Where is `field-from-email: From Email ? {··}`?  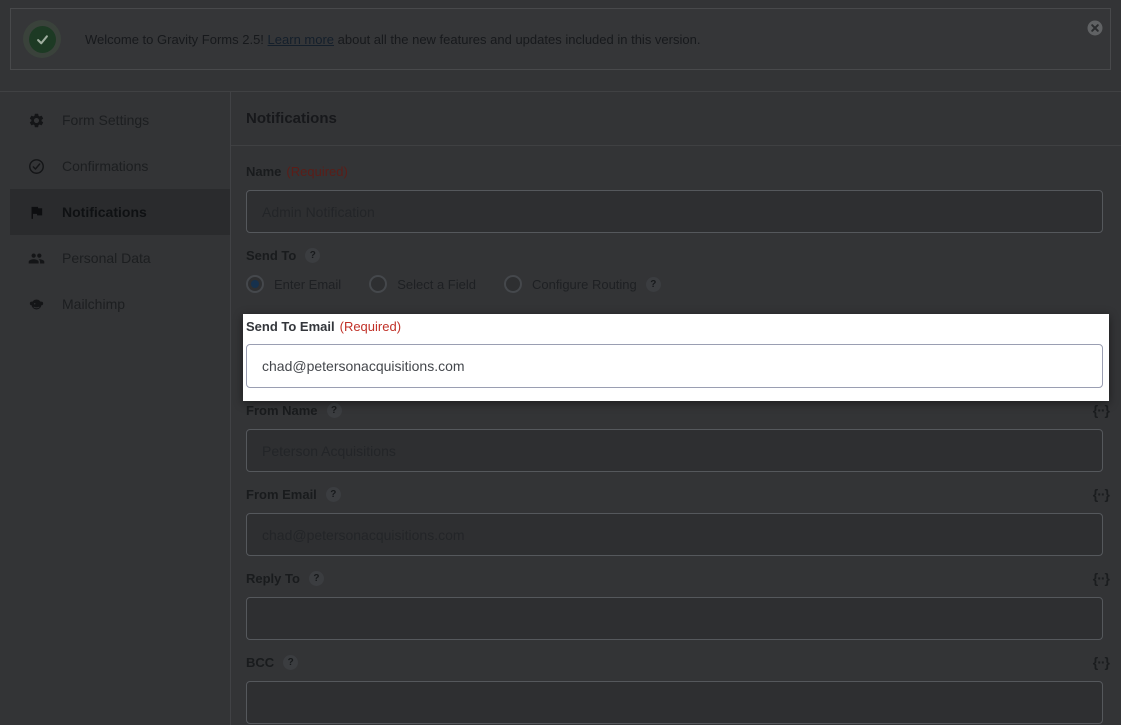
field-from-email: From Email ? {··} is located at coordinates (678, 521).